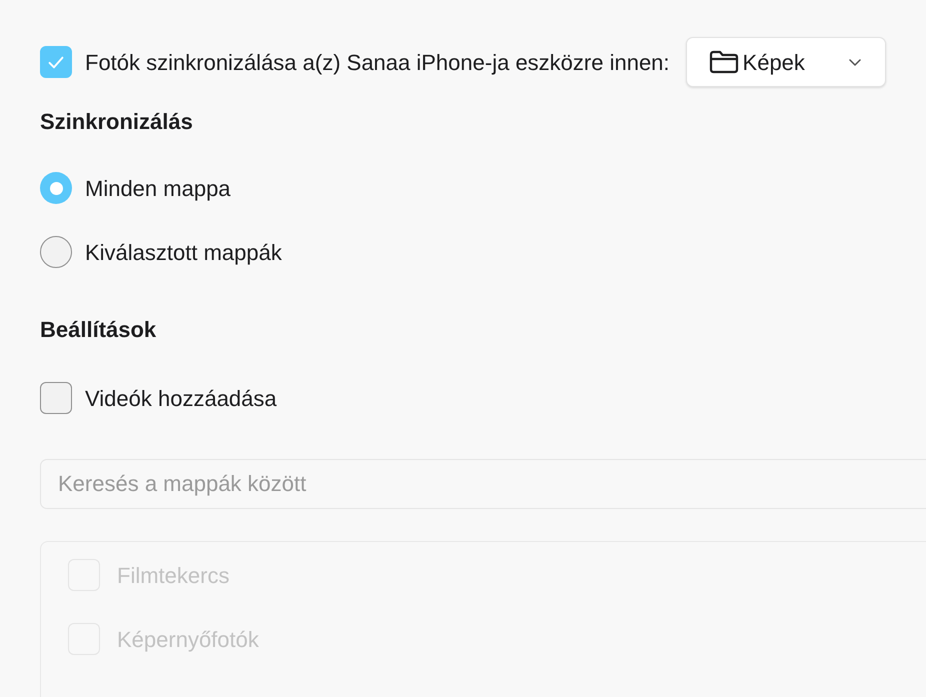 Image resolution: width=926 pixels, height=697 pixels. I want to click on source-folder-dropdown: Képek, so click(786, 62).